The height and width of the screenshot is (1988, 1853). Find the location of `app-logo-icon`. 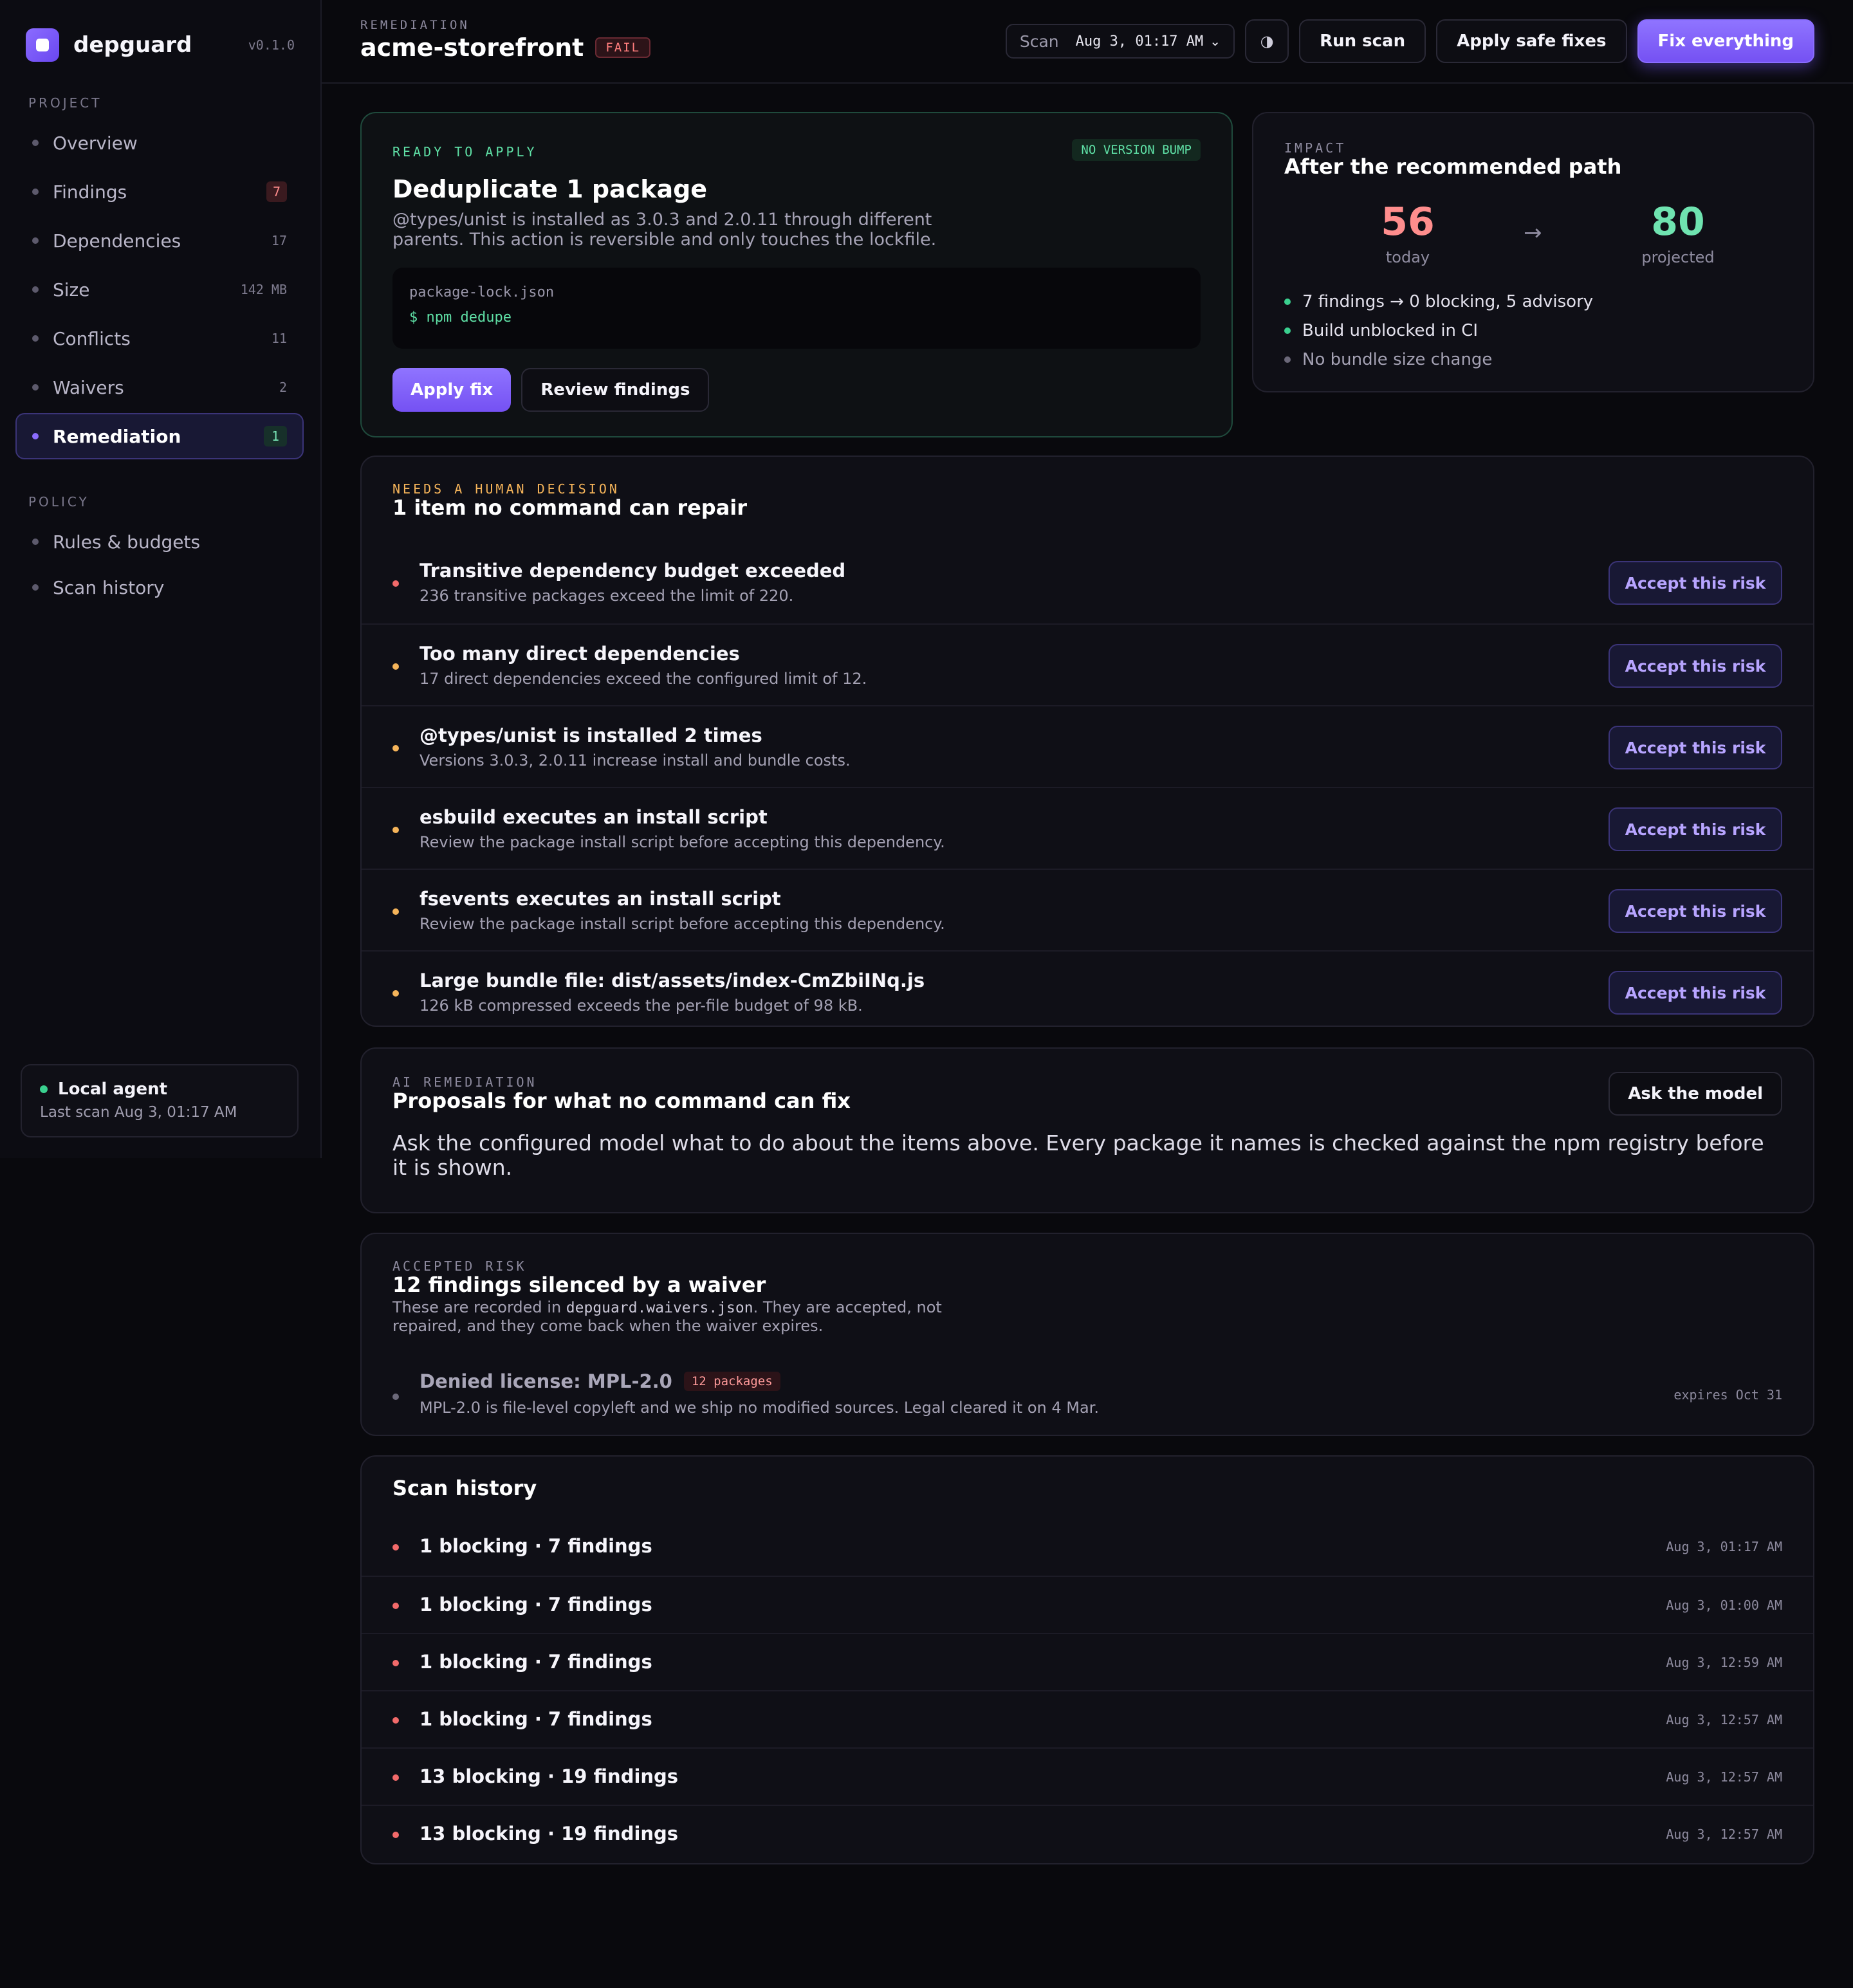

app-logo-icon is located at coordinates (42, 45).